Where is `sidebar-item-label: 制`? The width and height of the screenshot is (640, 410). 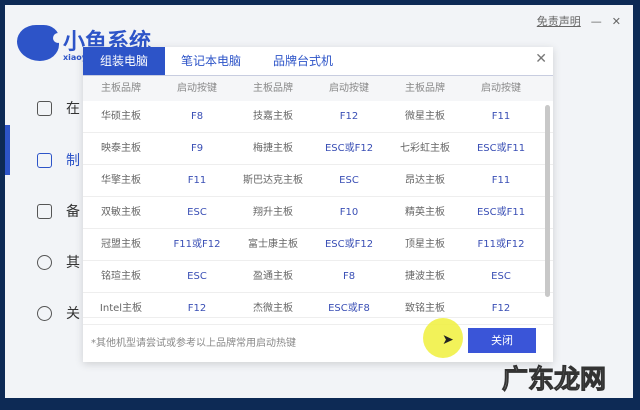 sidebar-item-label: 制 is located at coordinates (73, 161).